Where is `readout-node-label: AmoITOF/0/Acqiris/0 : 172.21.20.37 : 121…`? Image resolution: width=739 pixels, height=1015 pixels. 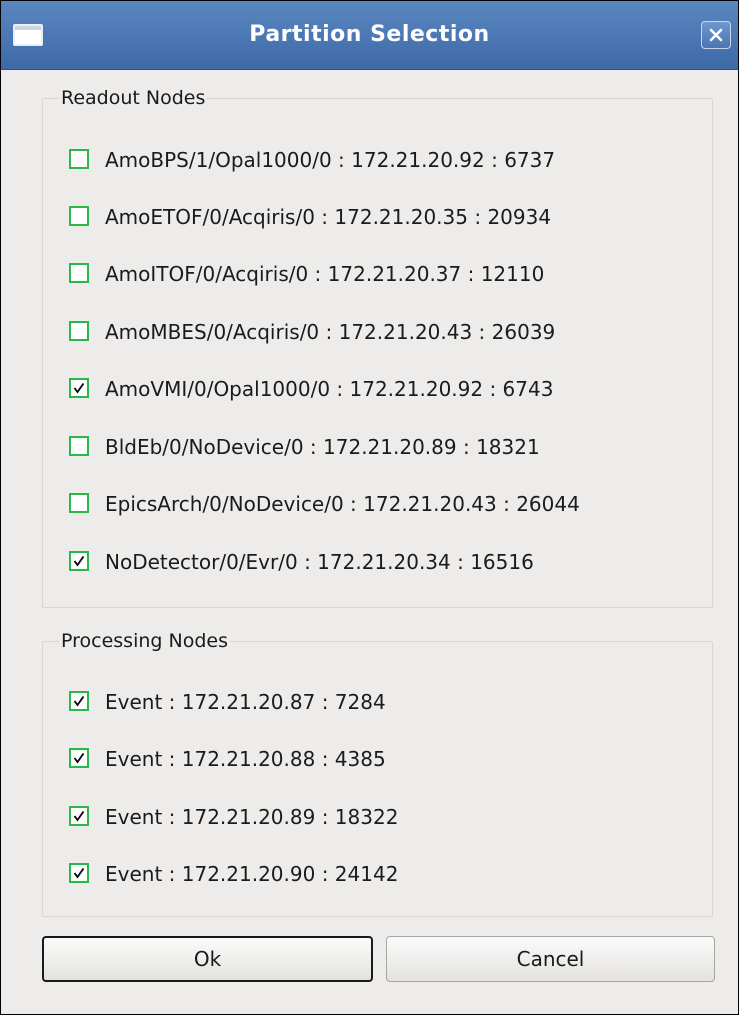 readout-node-label: AmoITOF/0/Acqiris/0 : 172.21.20.37 : 121… is located at coordinates (325, 274).